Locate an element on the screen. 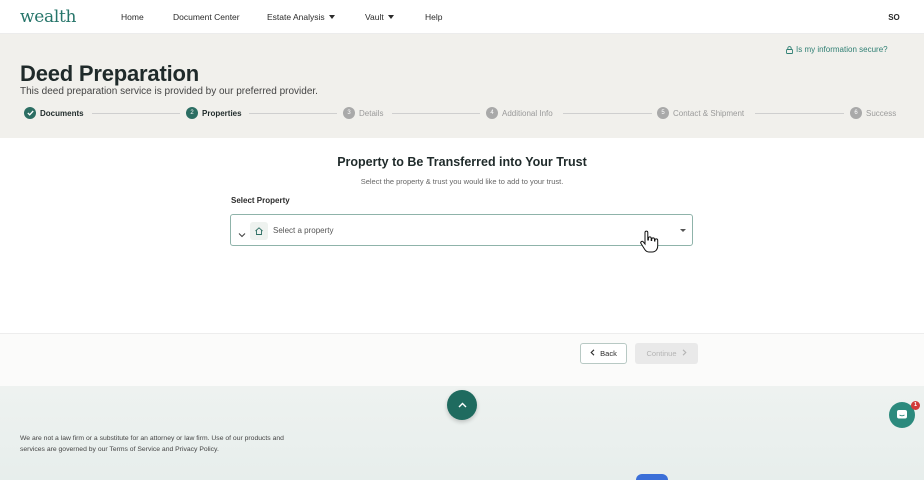 Image resolution: width=924 pixels, height=480 pixels. home-icon is located at coordinates (259, 231).